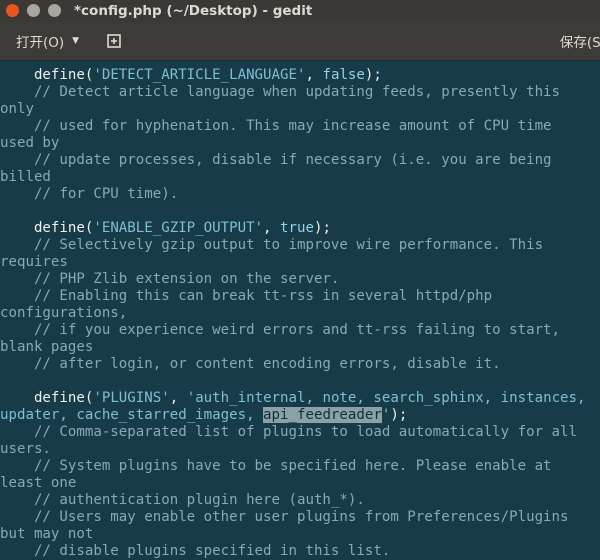 This screenshot has height=560, width=600. Describe the element at coordinates (293, 109) in the screenshot. I see `code-line: only` at that location.